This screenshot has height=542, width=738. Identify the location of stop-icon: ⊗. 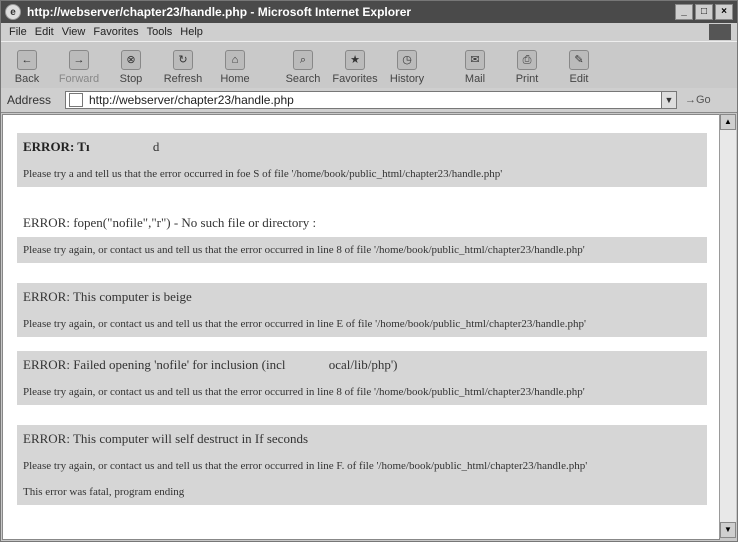
(131, 60).